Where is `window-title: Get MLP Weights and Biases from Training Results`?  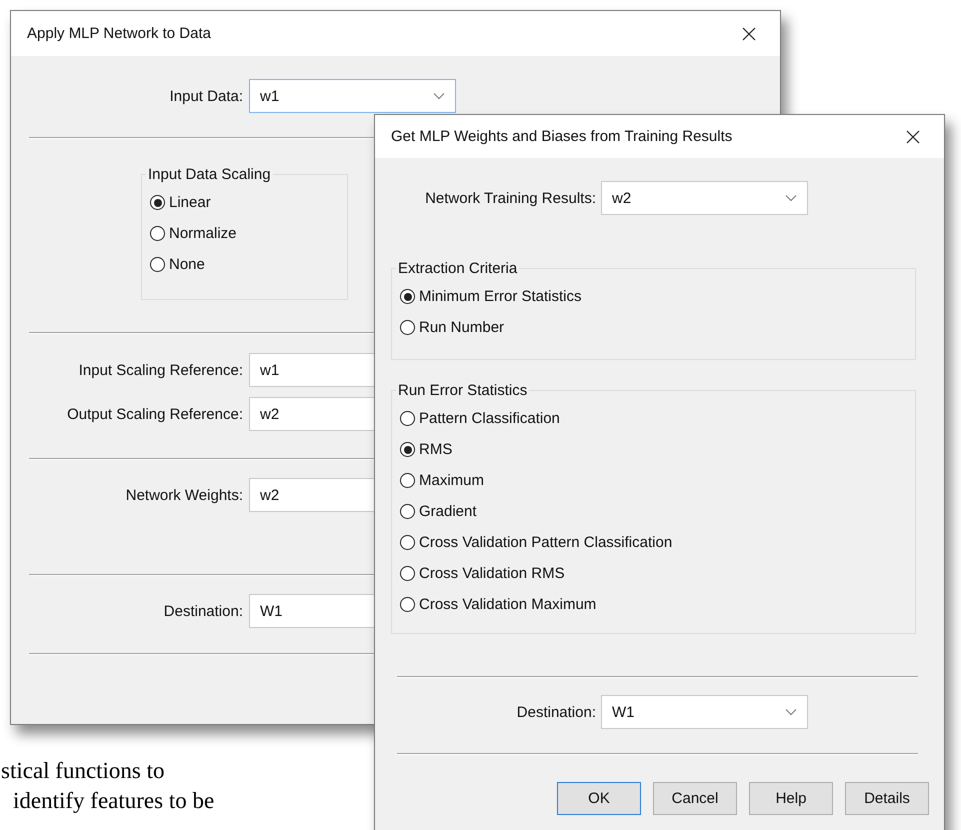
window-title: Get MLP Weights and Biases from Training Results is located at coordinates (561, 136).